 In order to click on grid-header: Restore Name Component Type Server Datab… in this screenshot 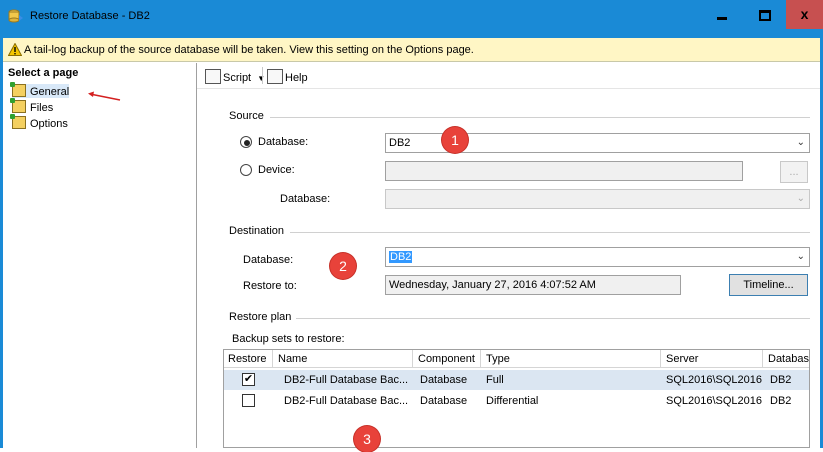, I will do `click(516, 359)`.